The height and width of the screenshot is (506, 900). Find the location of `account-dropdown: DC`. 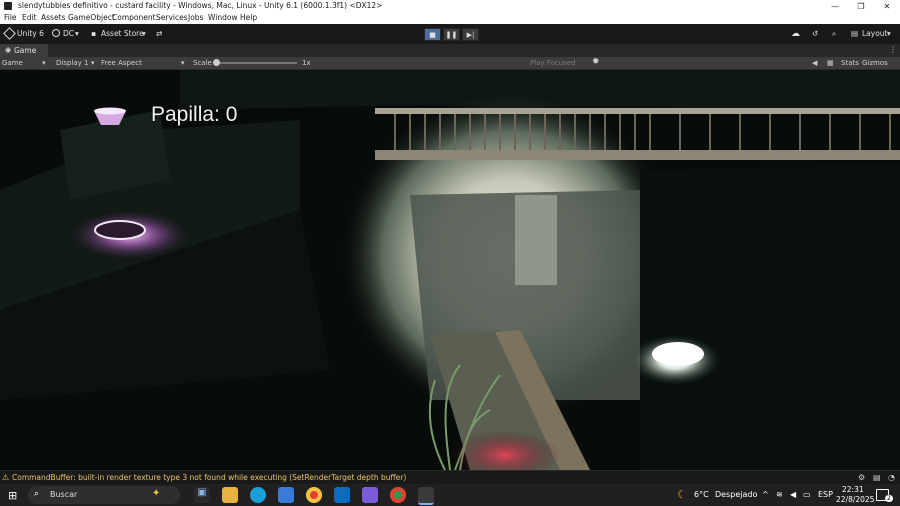

account-dropdown: DC is located at coordinates (68, 33).